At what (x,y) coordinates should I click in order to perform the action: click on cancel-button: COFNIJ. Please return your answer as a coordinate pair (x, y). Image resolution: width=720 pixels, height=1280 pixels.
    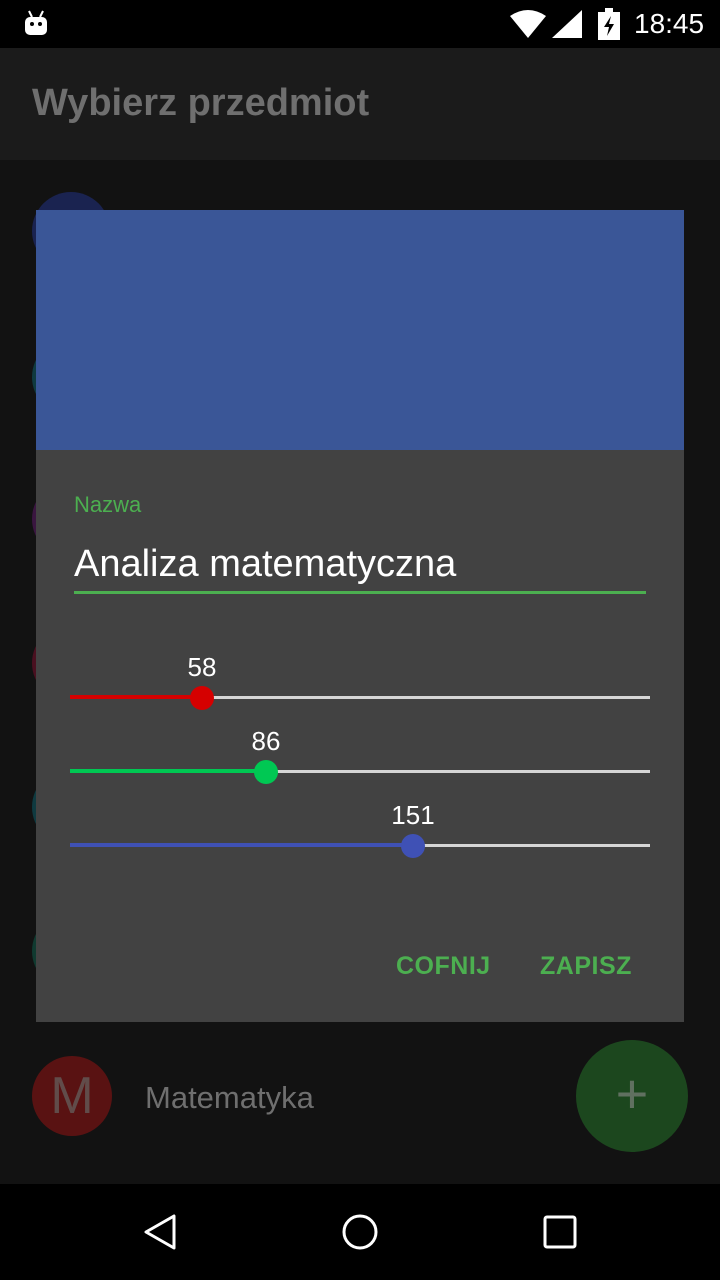
    Looking at the image, I should click on (443, 966).